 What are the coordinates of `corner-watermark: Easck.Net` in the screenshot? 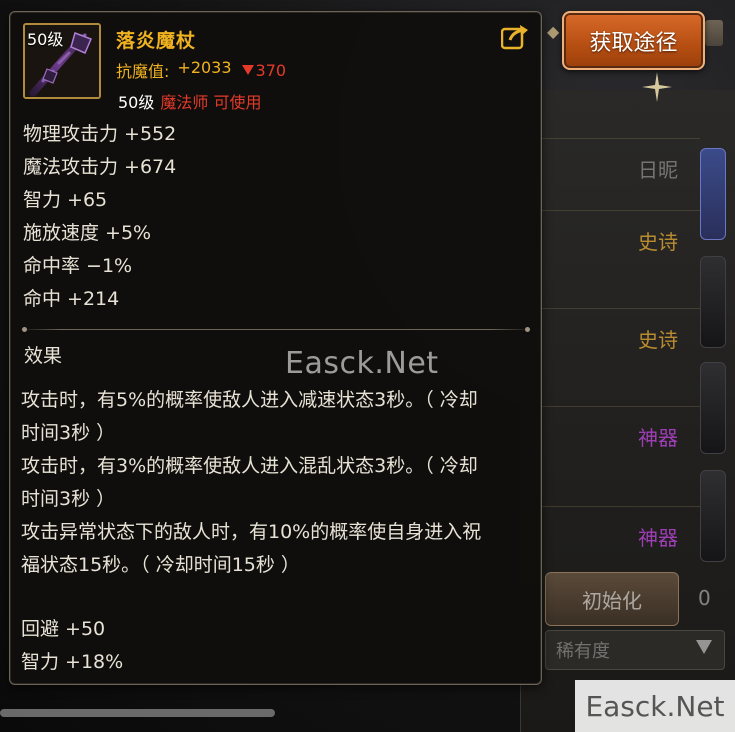 It's located at (655, 706).